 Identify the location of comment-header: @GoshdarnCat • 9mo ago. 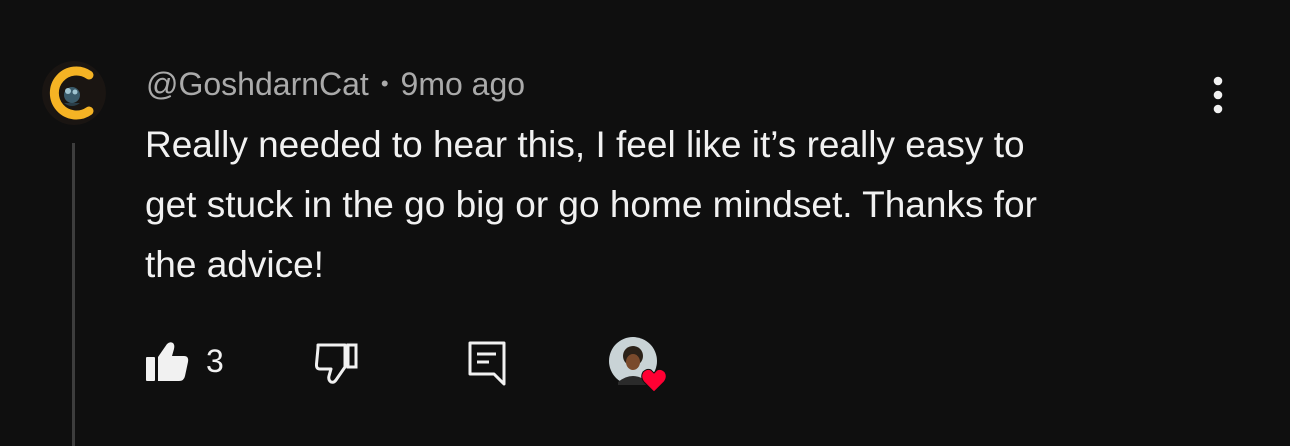
(335, 84).